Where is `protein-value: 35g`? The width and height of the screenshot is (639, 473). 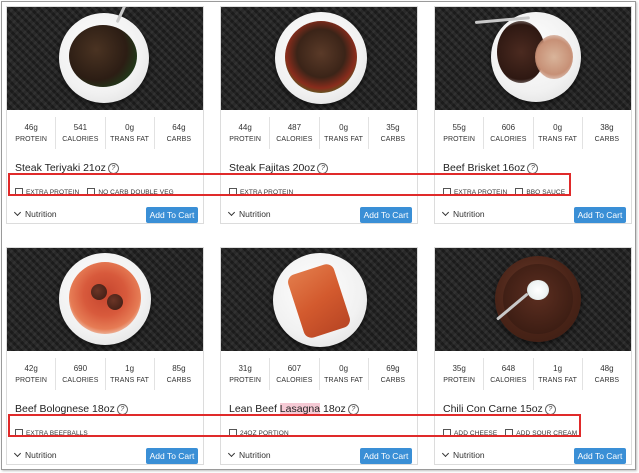 protein-value: 35g is located at coordinates (459, 368).